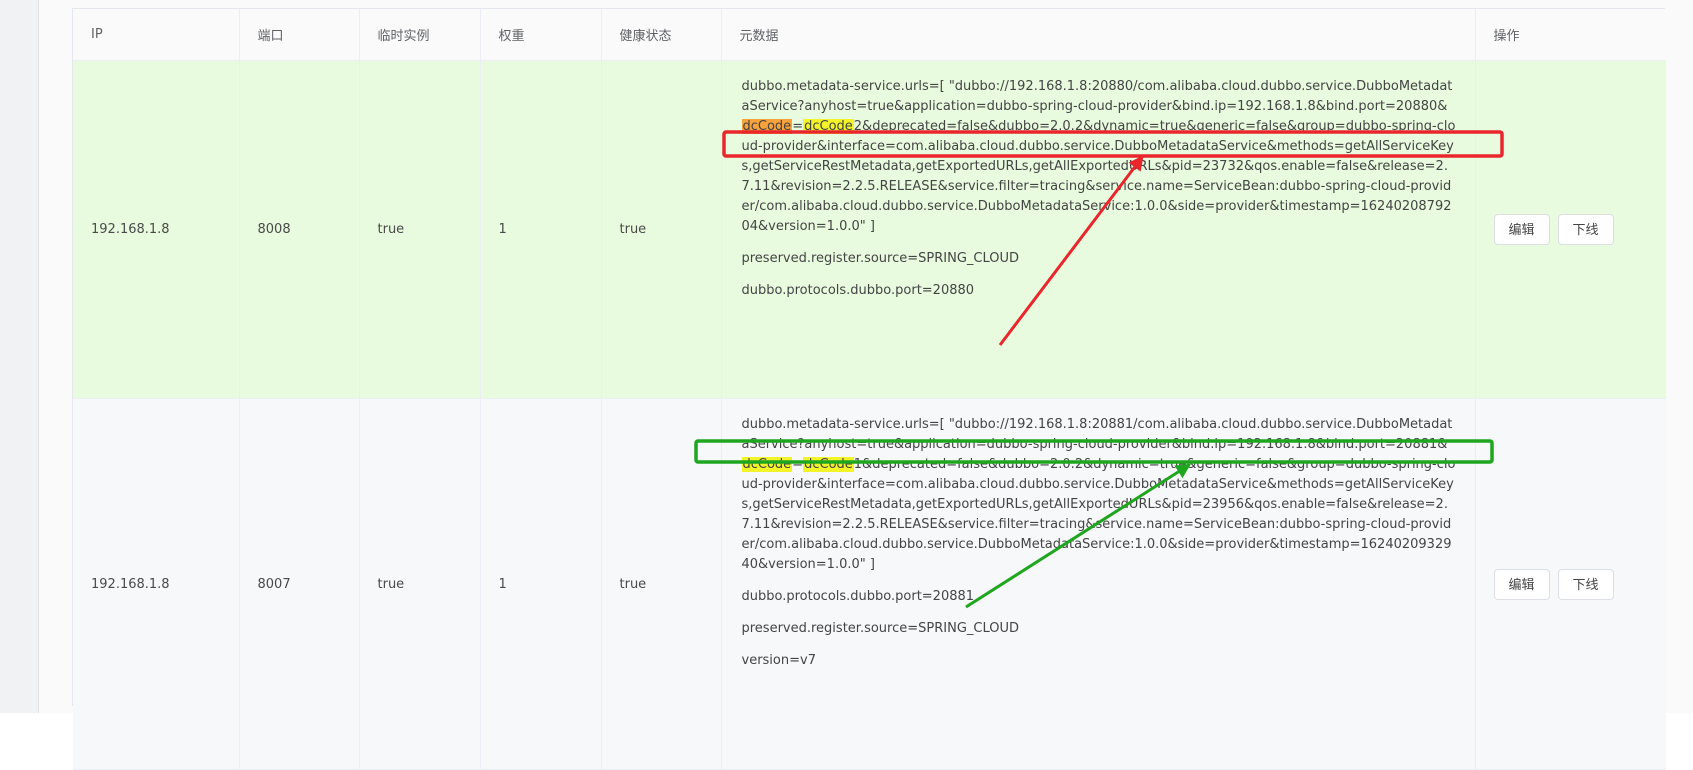 The height and width of the screenshot is (770, 1693). I want to click on header-weight: 权重, so click(541, 35).